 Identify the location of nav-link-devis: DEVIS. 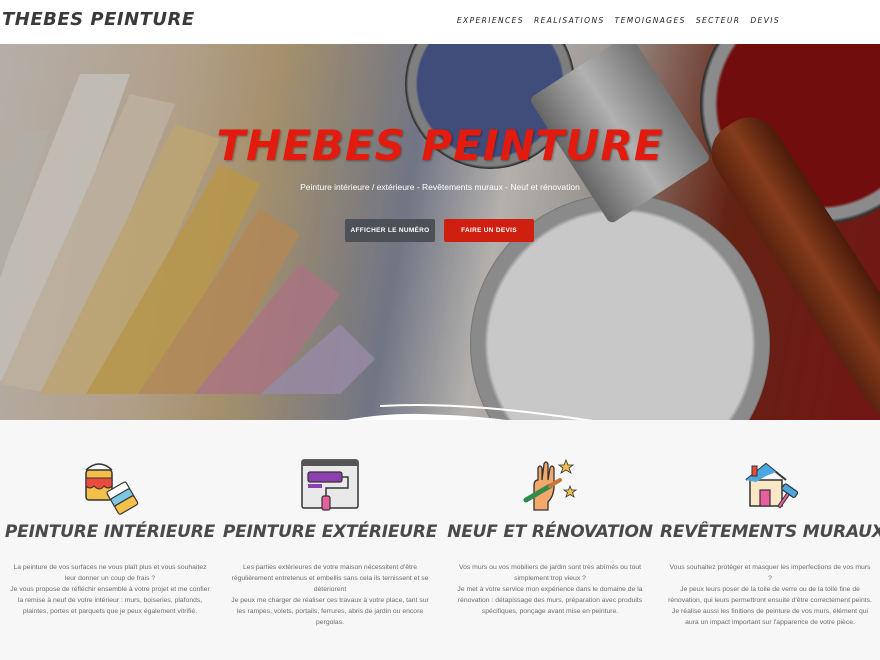
(765, 20).